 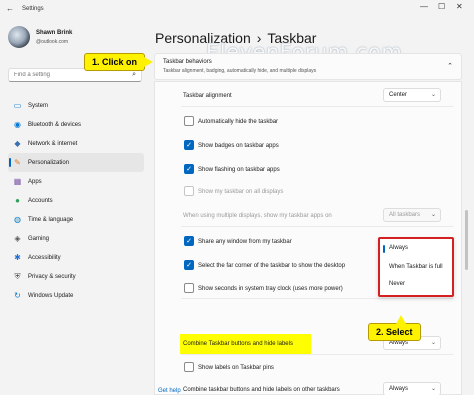 I want to click on sidebar-item-label: Accounts, so click(x=40, y=200).